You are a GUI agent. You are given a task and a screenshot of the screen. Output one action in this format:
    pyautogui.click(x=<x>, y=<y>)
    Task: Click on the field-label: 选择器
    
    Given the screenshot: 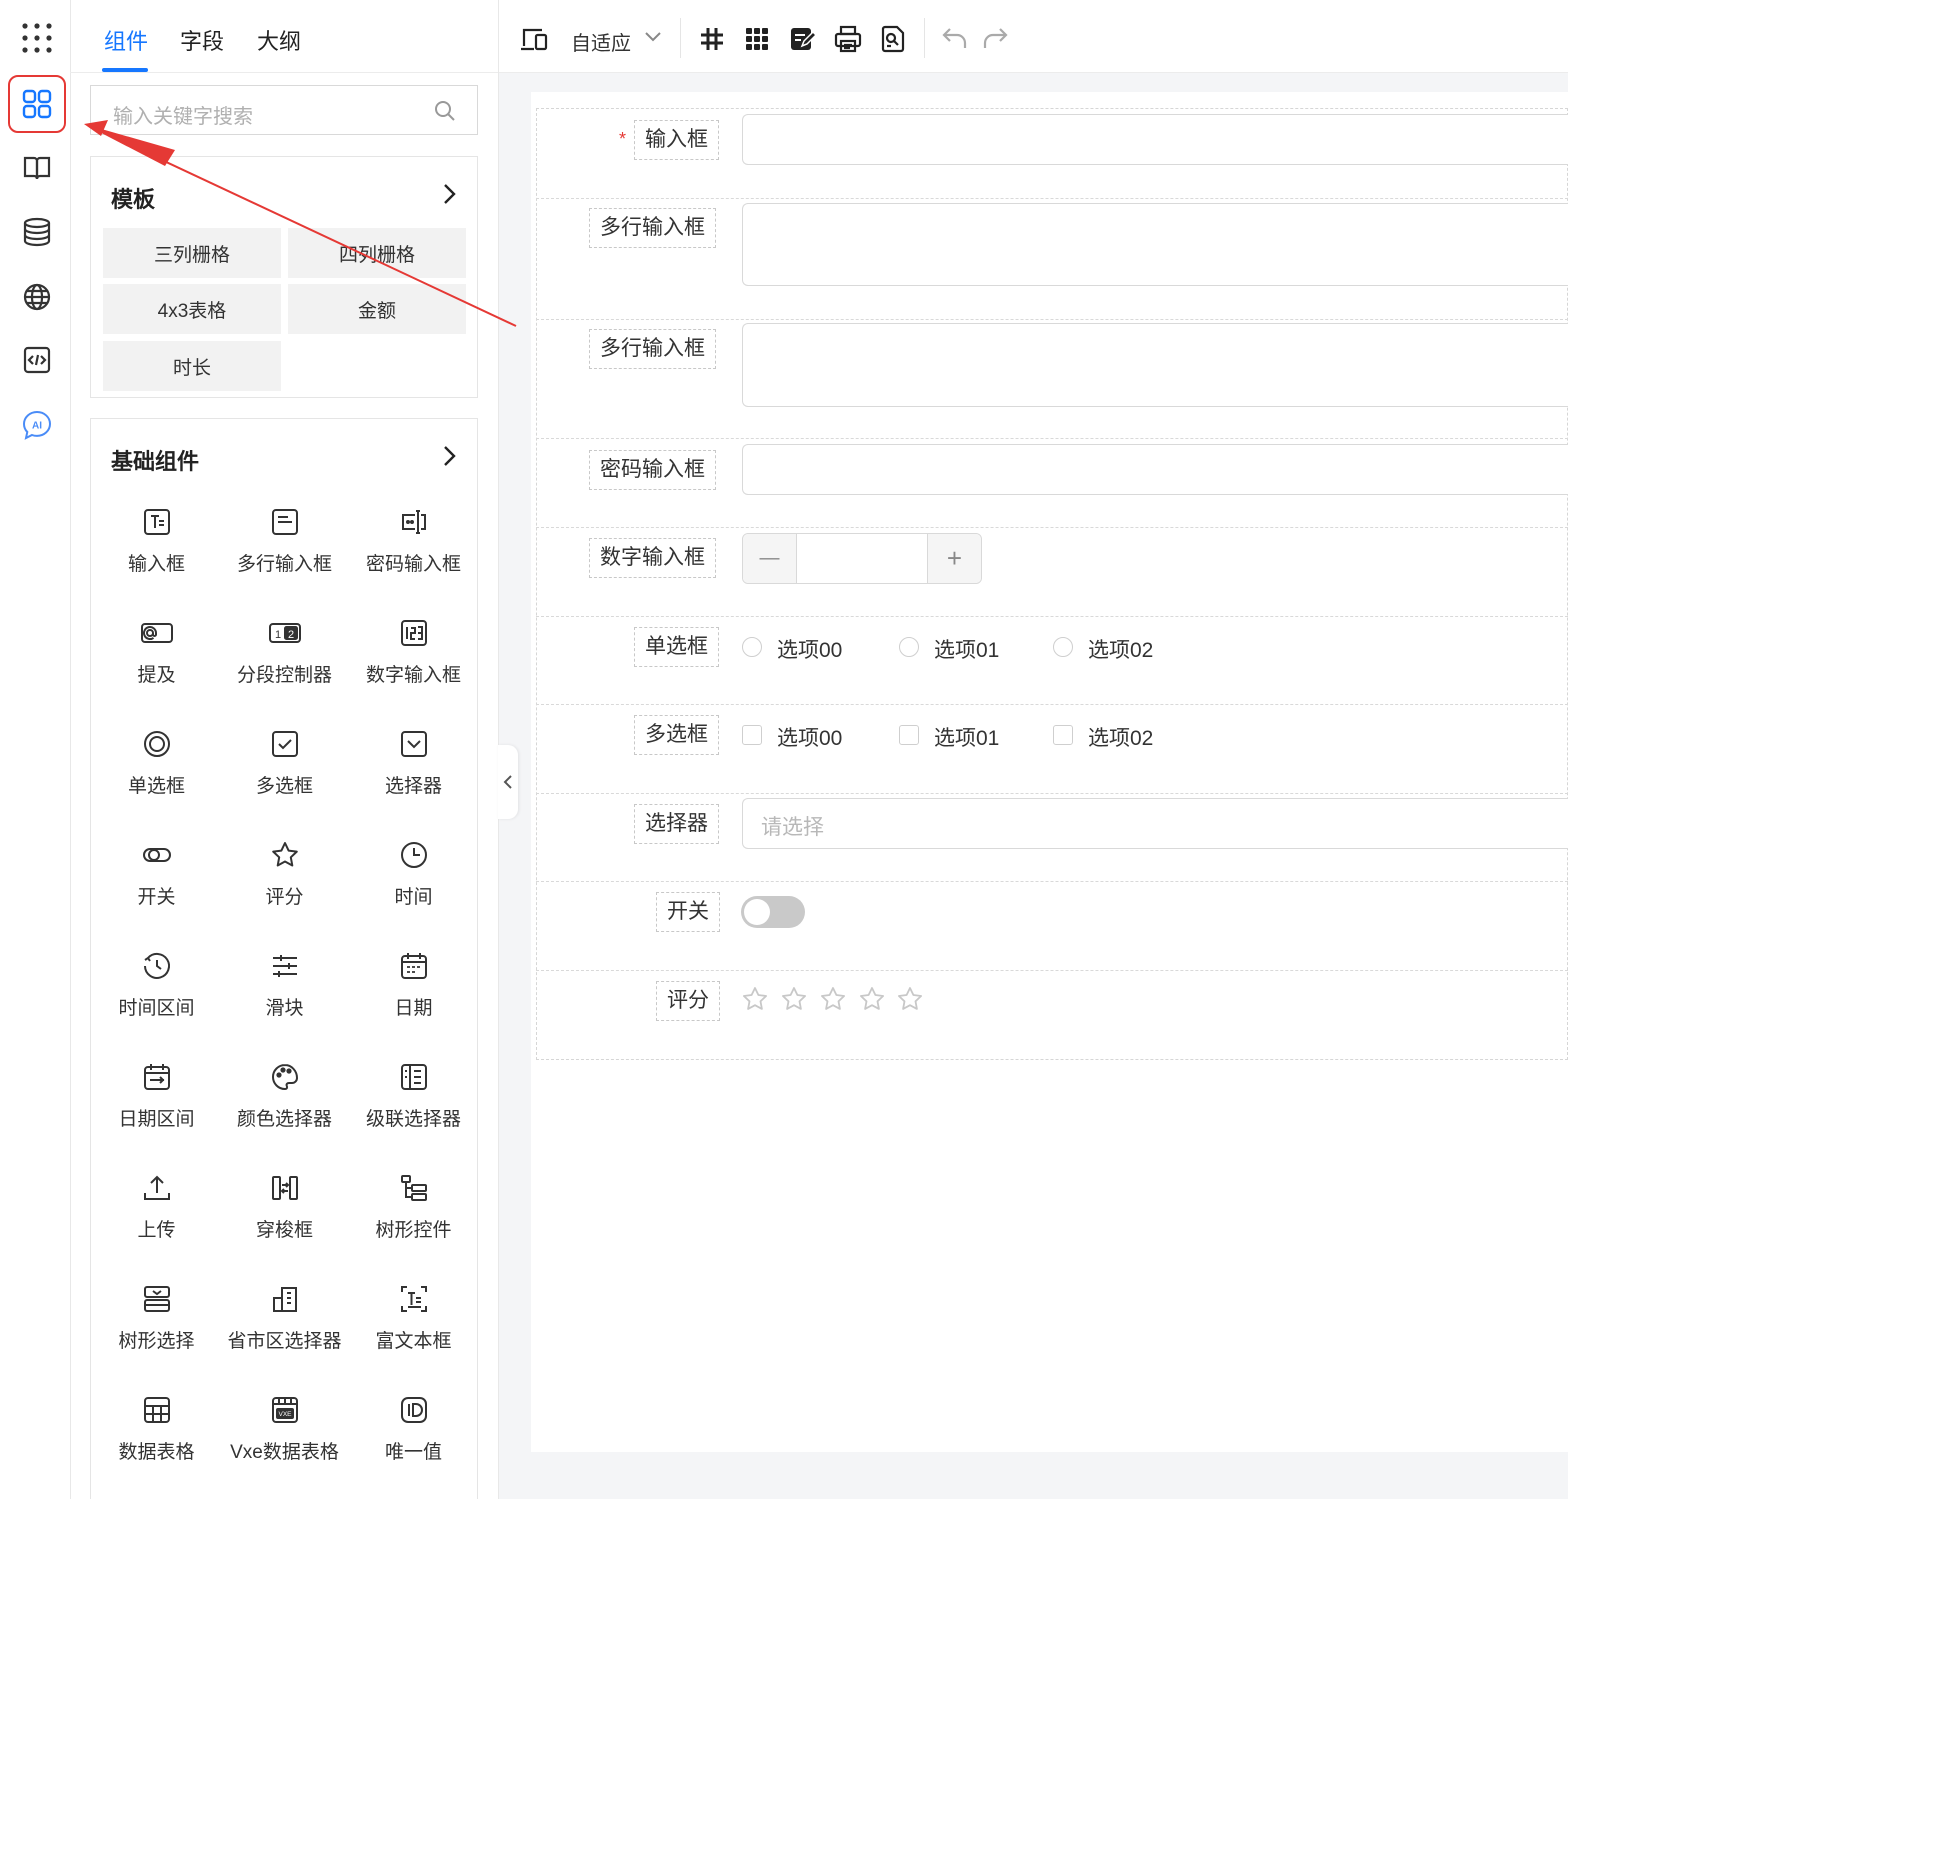 What is the action you would take?
    pyautogui.click(x=676, y=824)
    